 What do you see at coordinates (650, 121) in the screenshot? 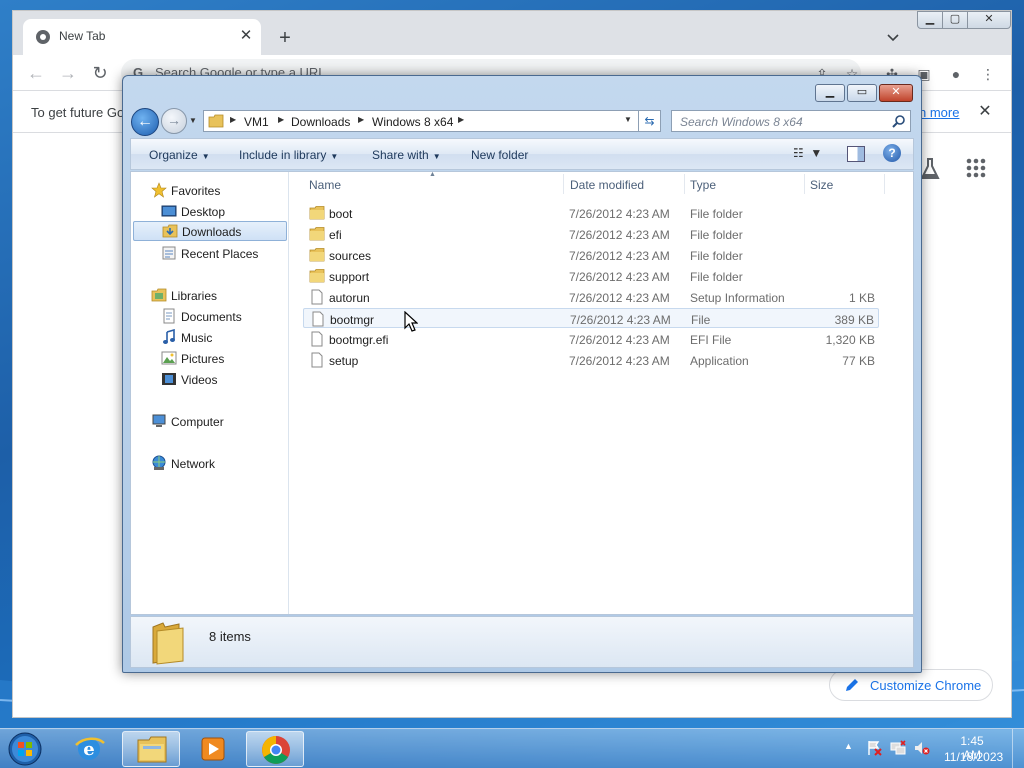
I see `refresh-button: ⇆` at bounding box center [650, 121].